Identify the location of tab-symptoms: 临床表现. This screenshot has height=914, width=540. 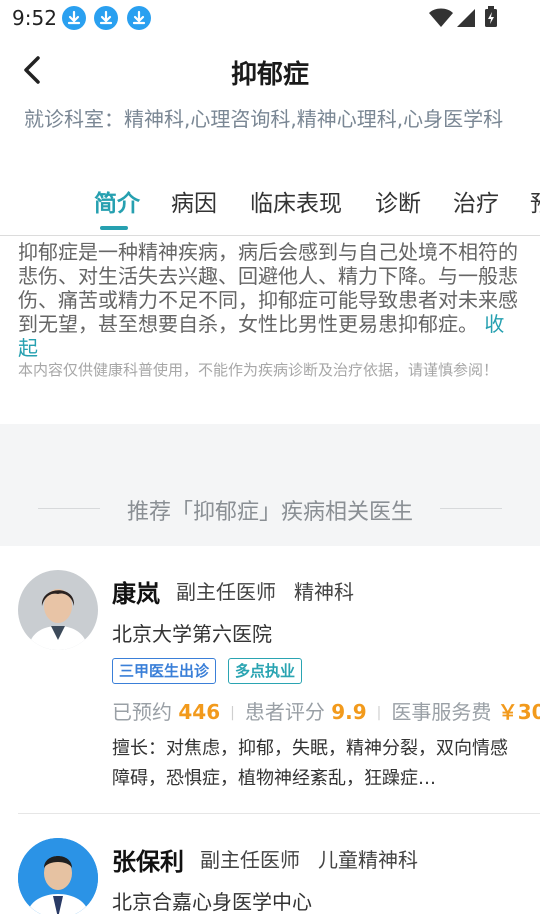
(296, 201).